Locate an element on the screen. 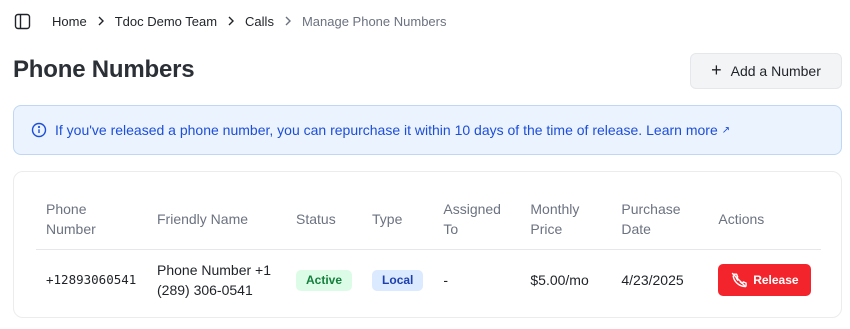 The image size is (850, 329). header-phone-number: Phone Number is located at coordinates (91, 219).